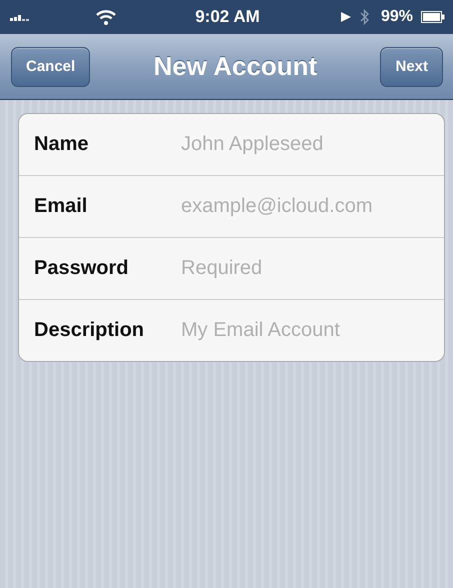  What do you see at coordinates (433, 17) in the screenshot?
I see `battery-icon` at bounding box center [433, 17].